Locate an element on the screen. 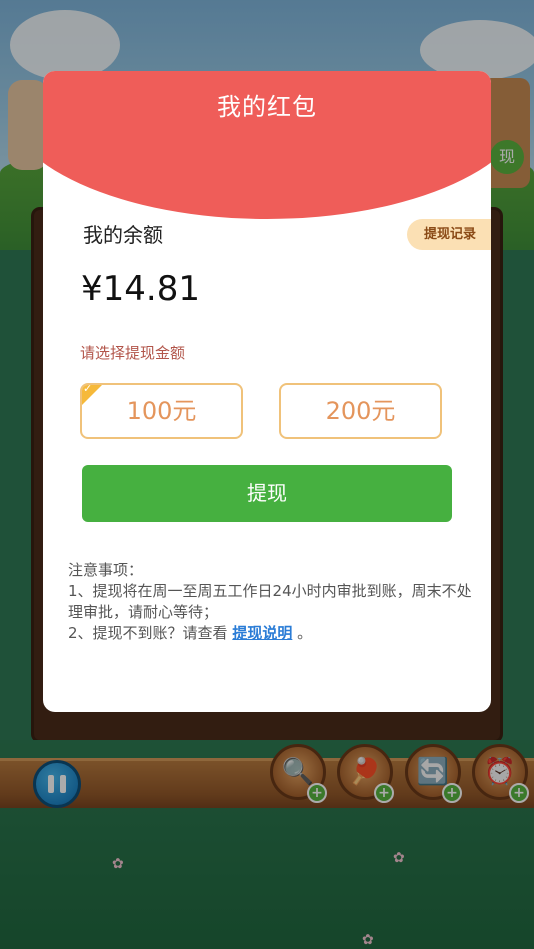  balance-label: 我的余额 is located at coordinates (123, 235).